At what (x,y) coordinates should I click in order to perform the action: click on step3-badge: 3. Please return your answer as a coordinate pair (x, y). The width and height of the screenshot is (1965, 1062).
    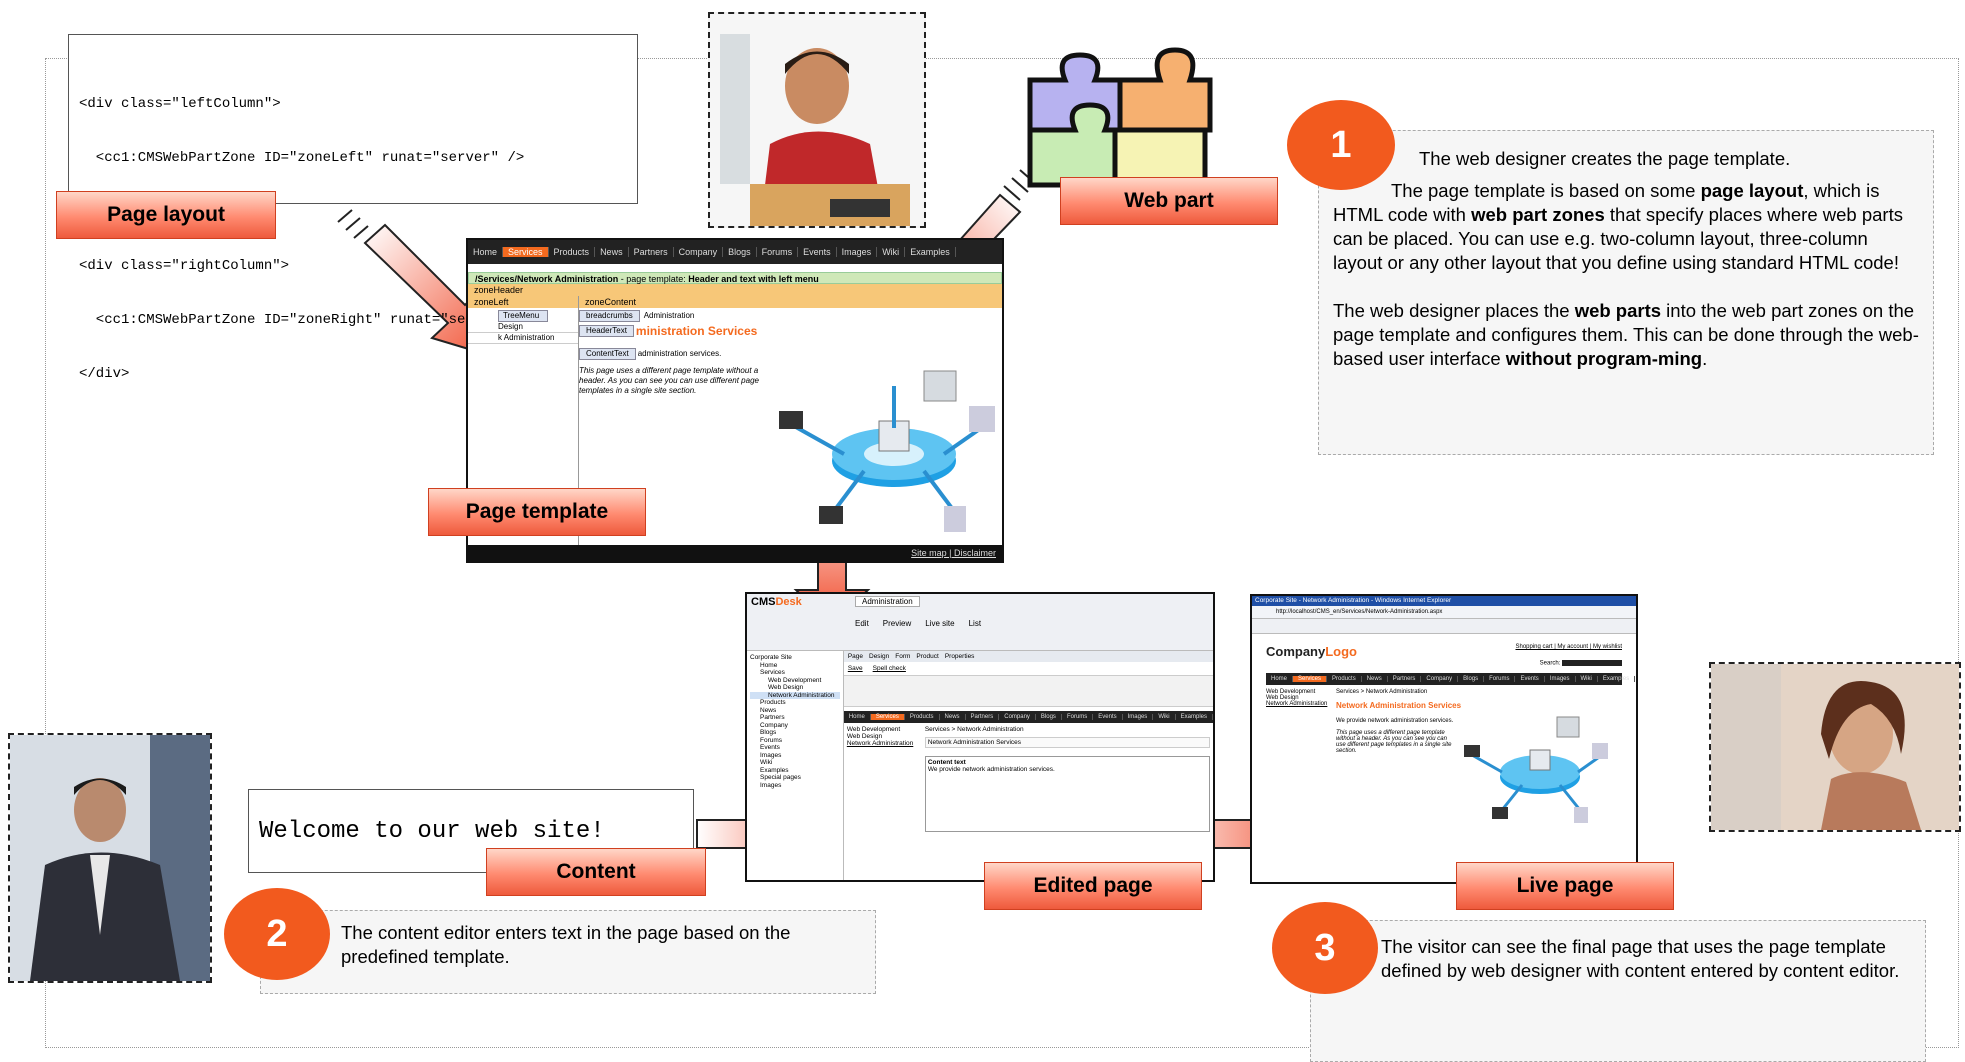
    Looking at the image, I should click on (1325, 948).